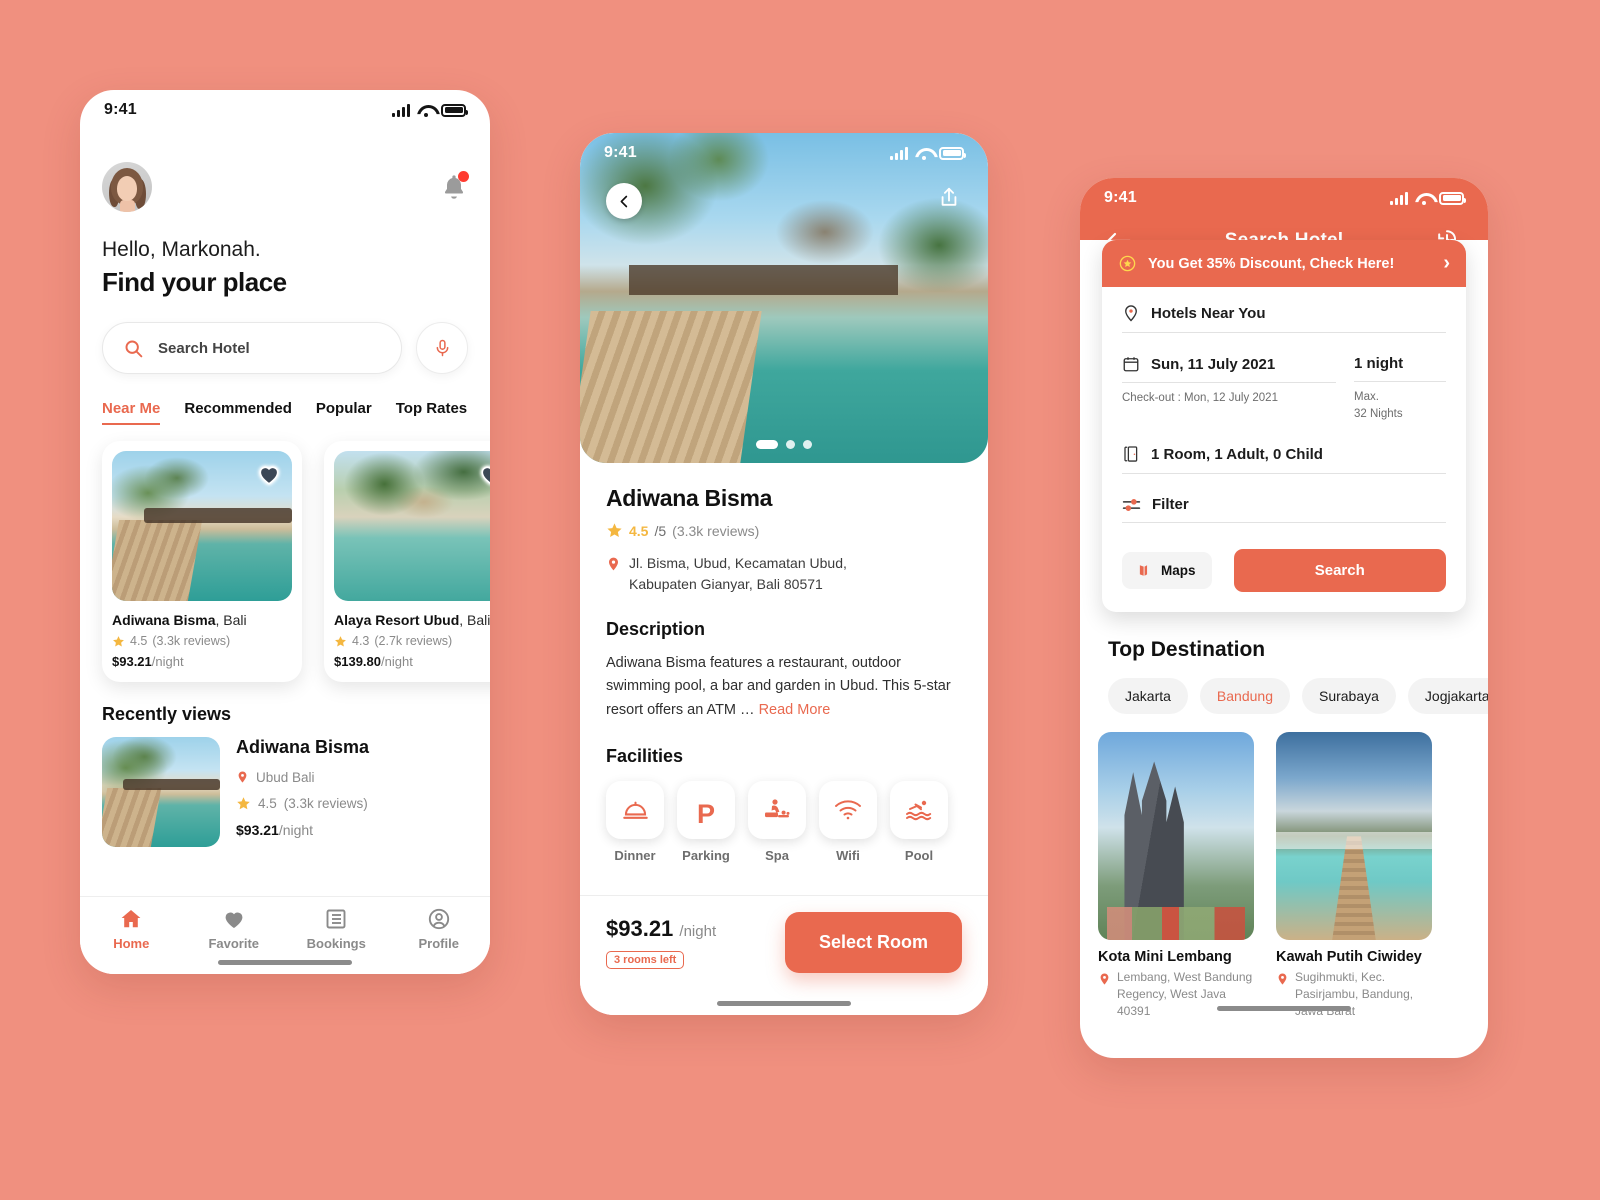 The width and height of the screenshot is (1600, 1200). I want to click on read-more-link: Read More, so click(795, 710).